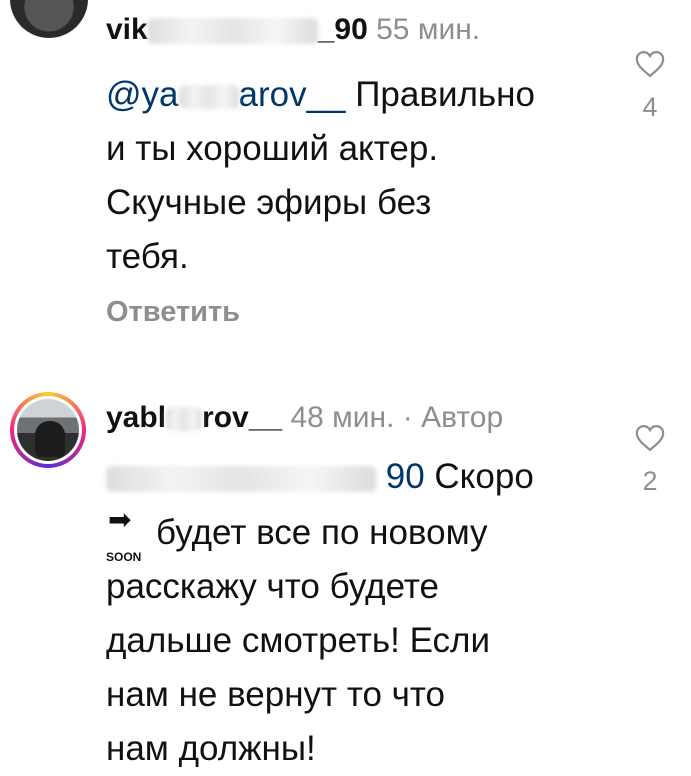 This screenshot has height=776, width=691. I want to click on comment-header: vik _90 55 мин., so click(293, 30).